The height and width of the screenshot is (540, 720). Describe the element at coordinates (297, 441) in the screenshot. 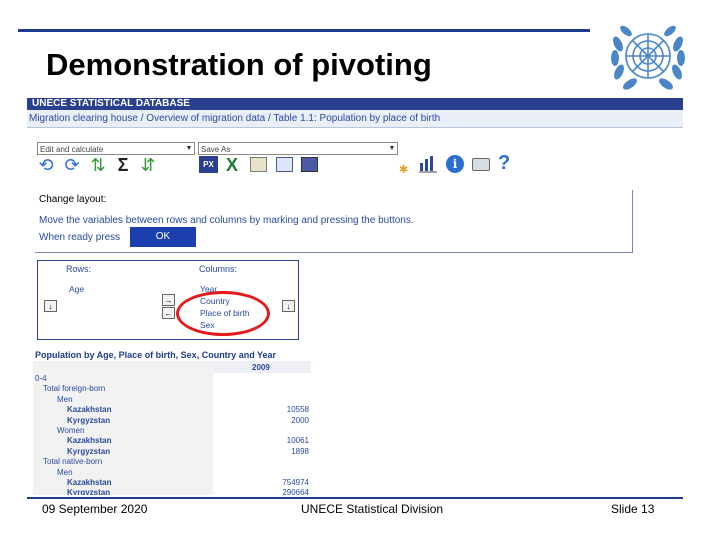

I see `table-row-value: 10061` at that location.